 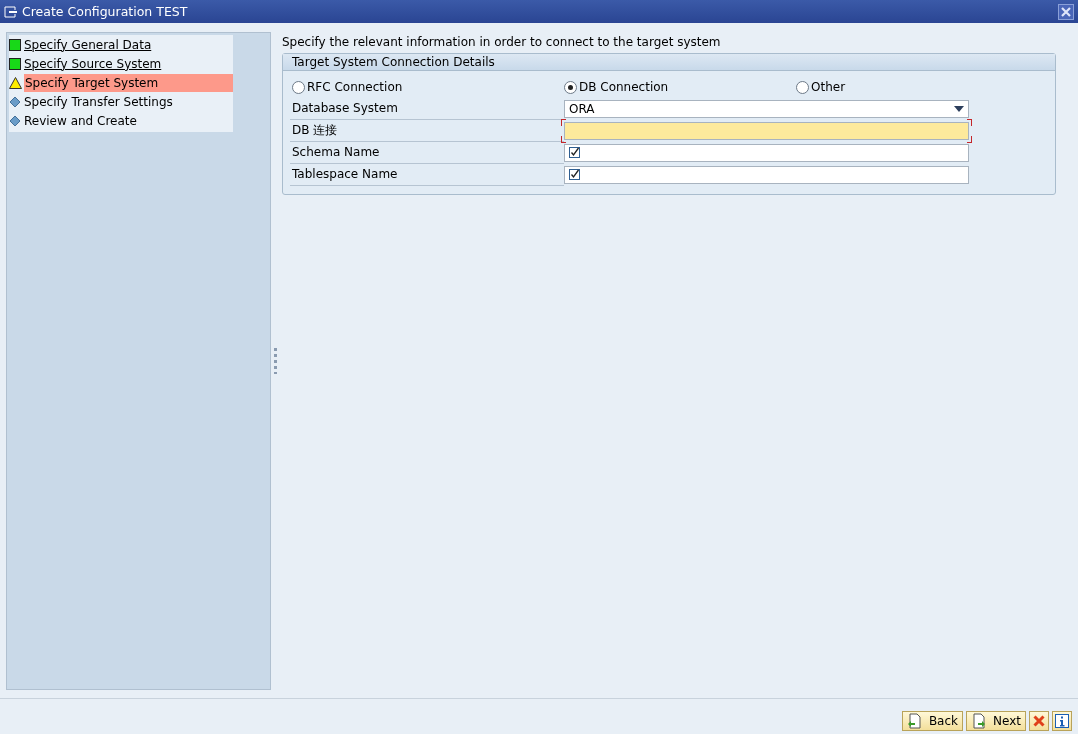 I want to click on step-item: Specify General Data, so click(x=128, y=44).